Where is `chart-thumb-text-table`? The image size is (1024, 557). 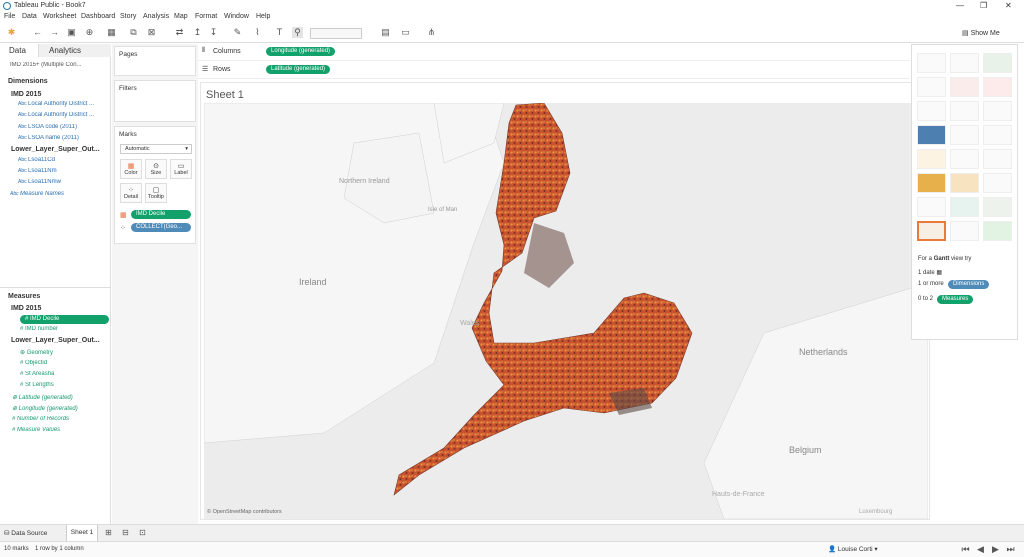 chart-thumb-text-table is located at coordinates (931, 63).